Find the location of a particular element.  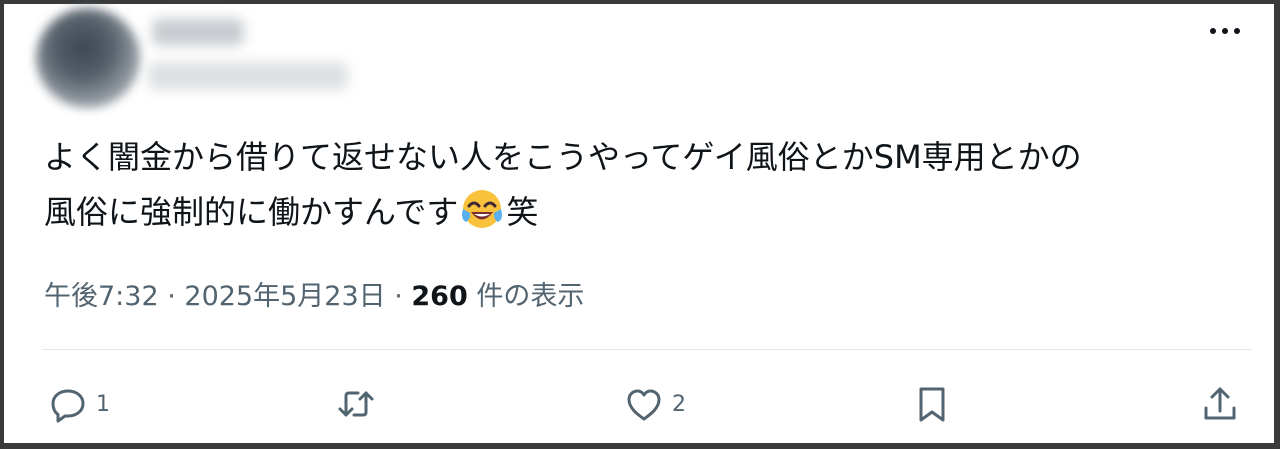

bookmark-icon is located at coordinates (932, 404).